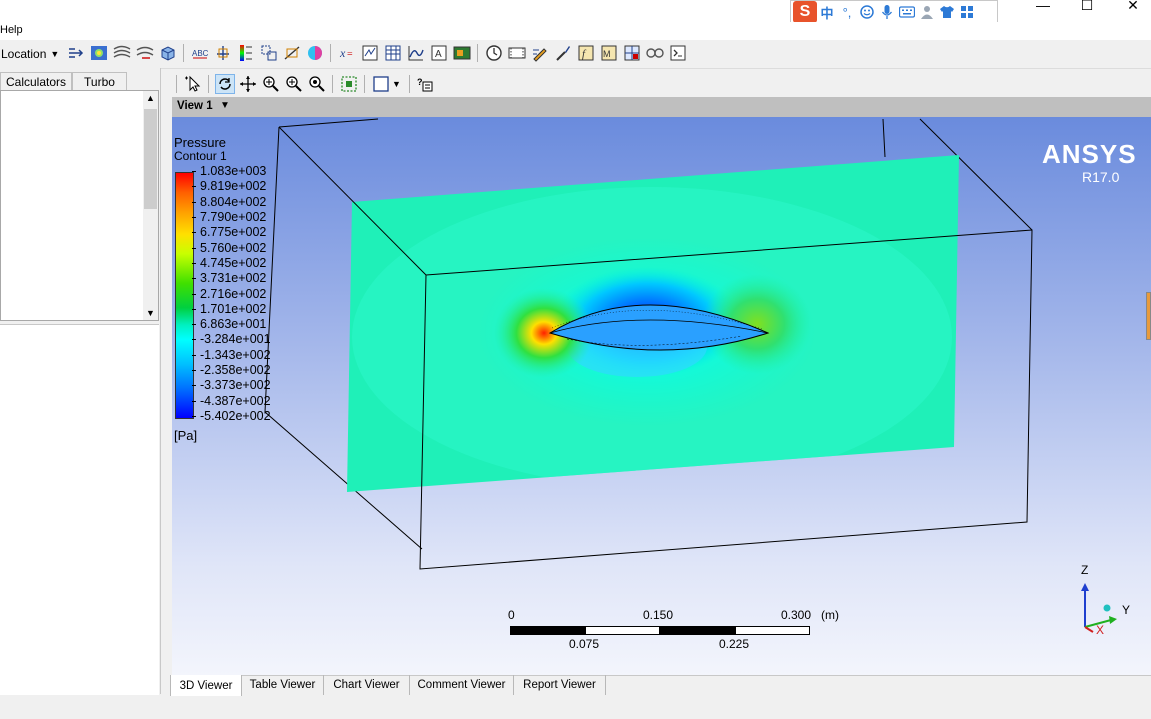  What do you see at coordinates (734, 644) in the screenshot?
I see `scale-label-225: 0.225` at bounding box center [734, 644].